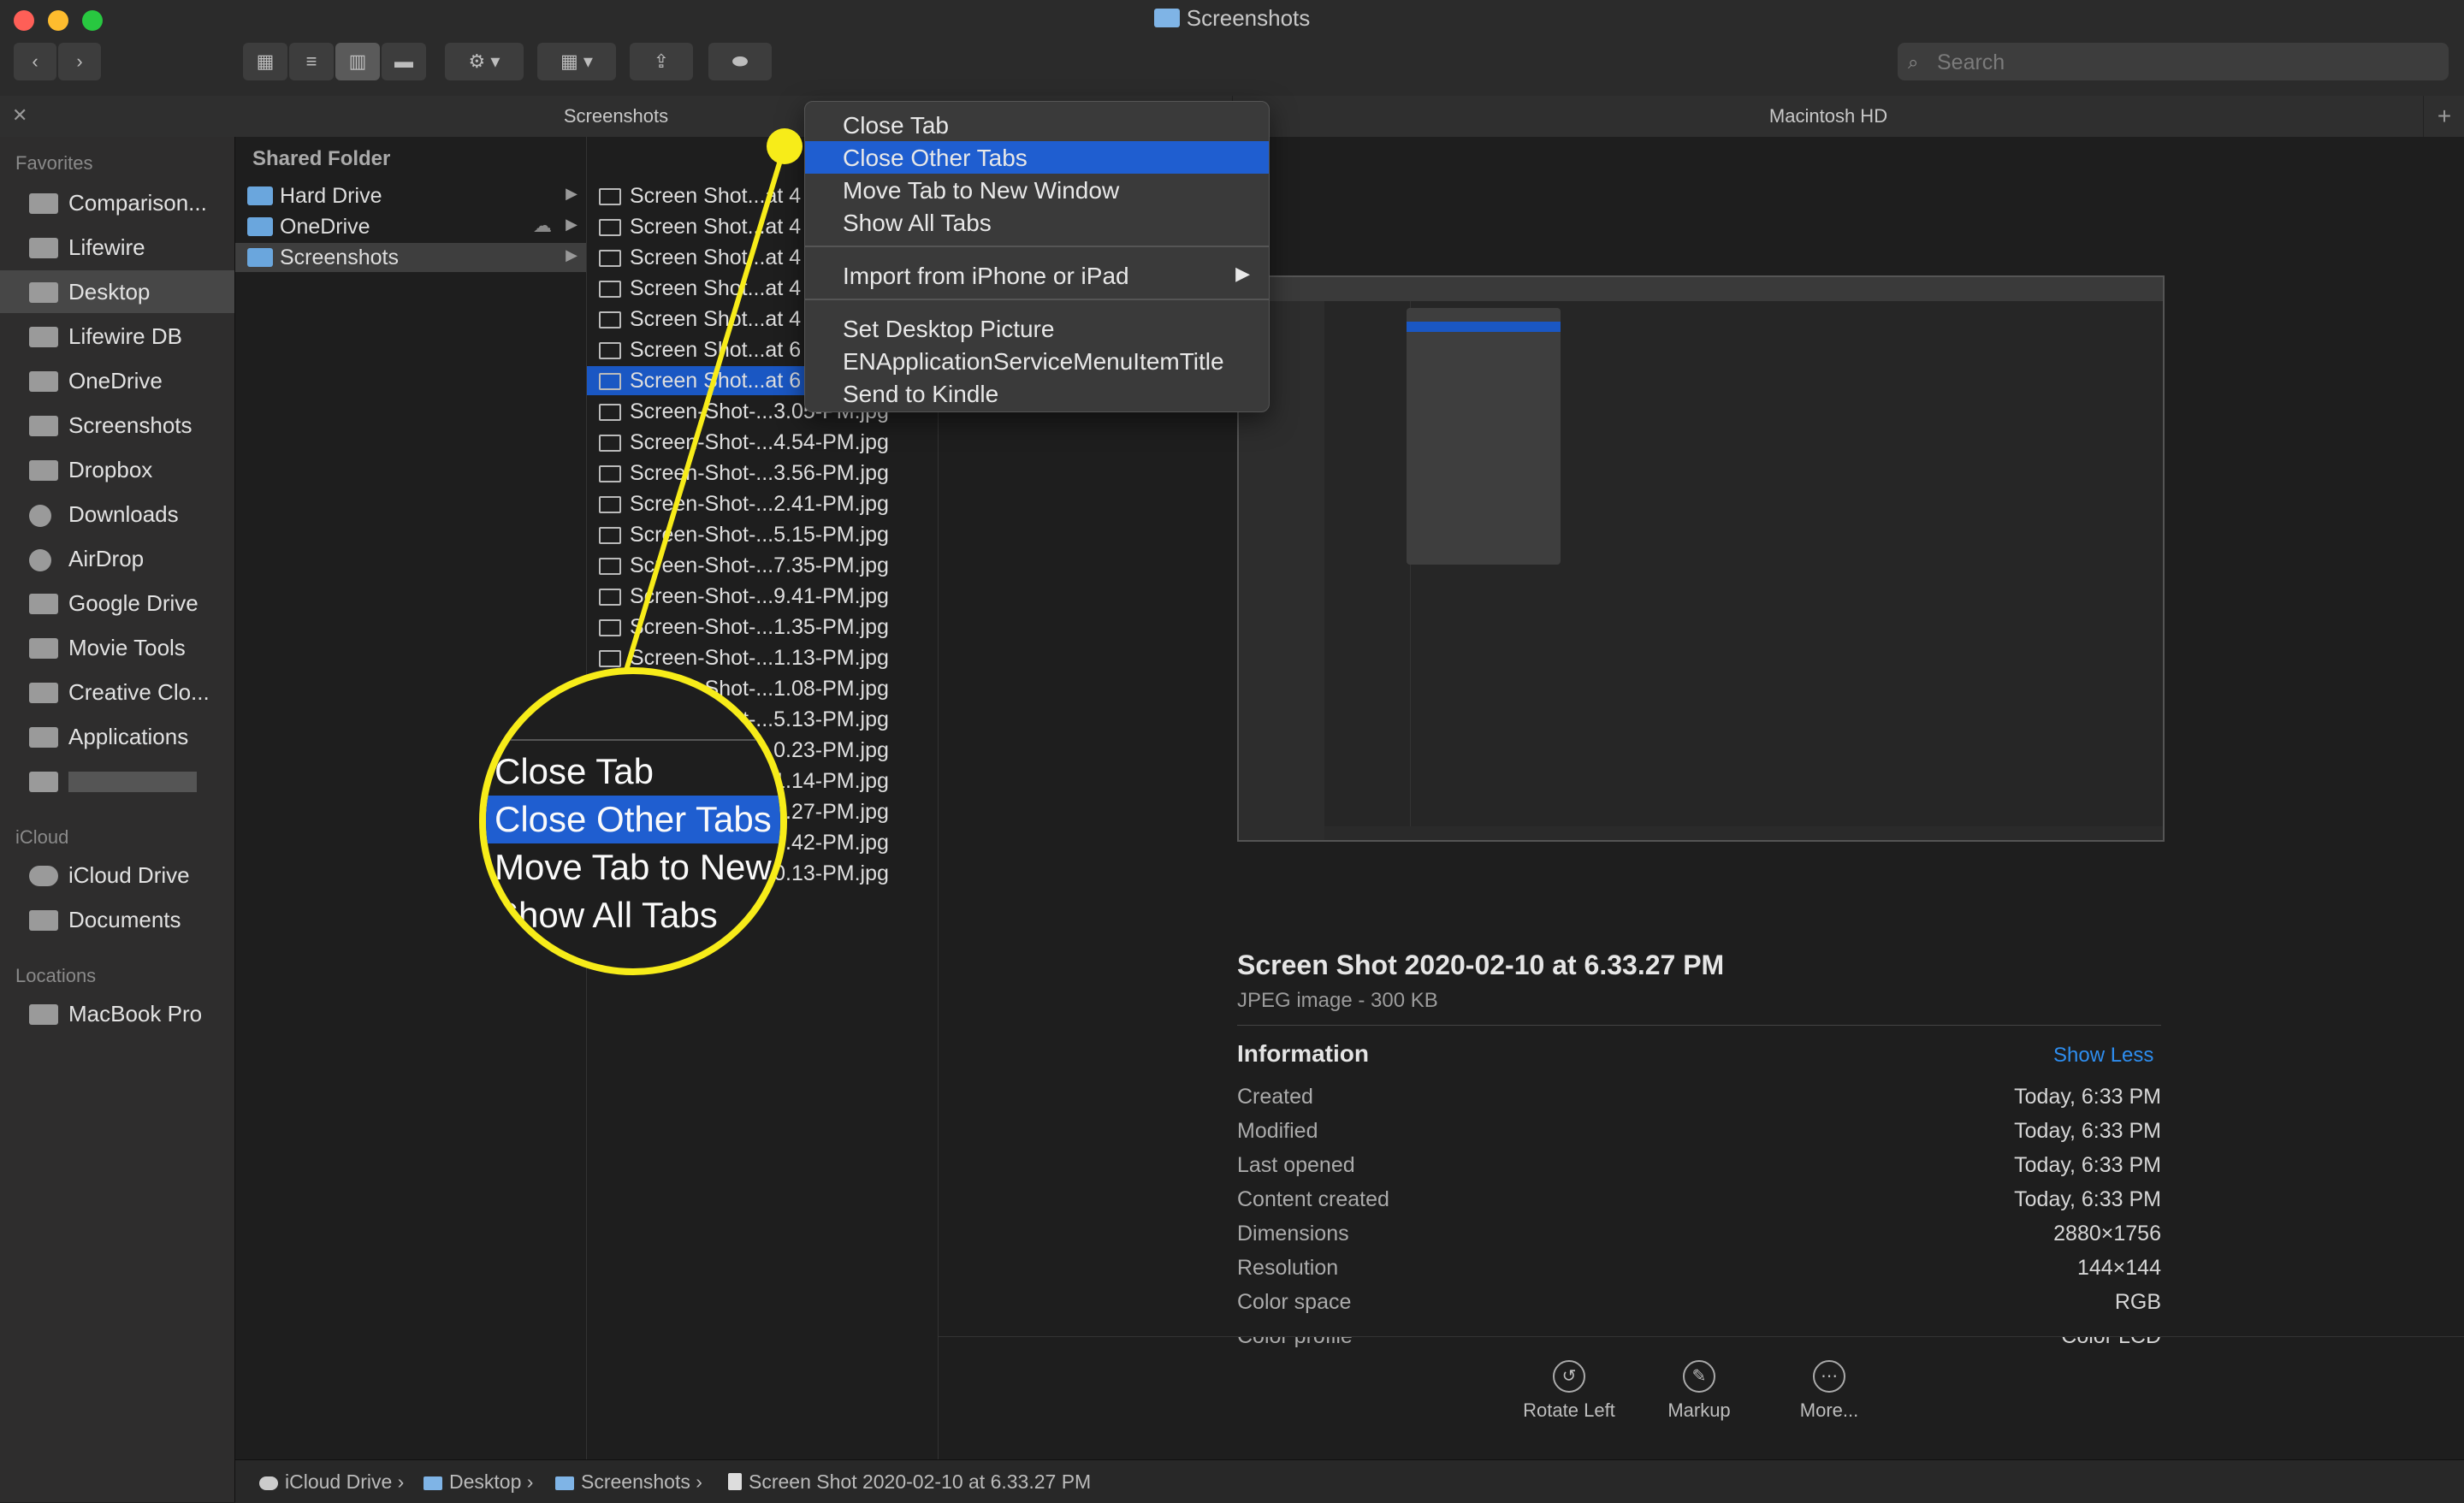  Describe the element at coordinates (79, 62) in the screenshot. I see `forward-button: ›` at that location.